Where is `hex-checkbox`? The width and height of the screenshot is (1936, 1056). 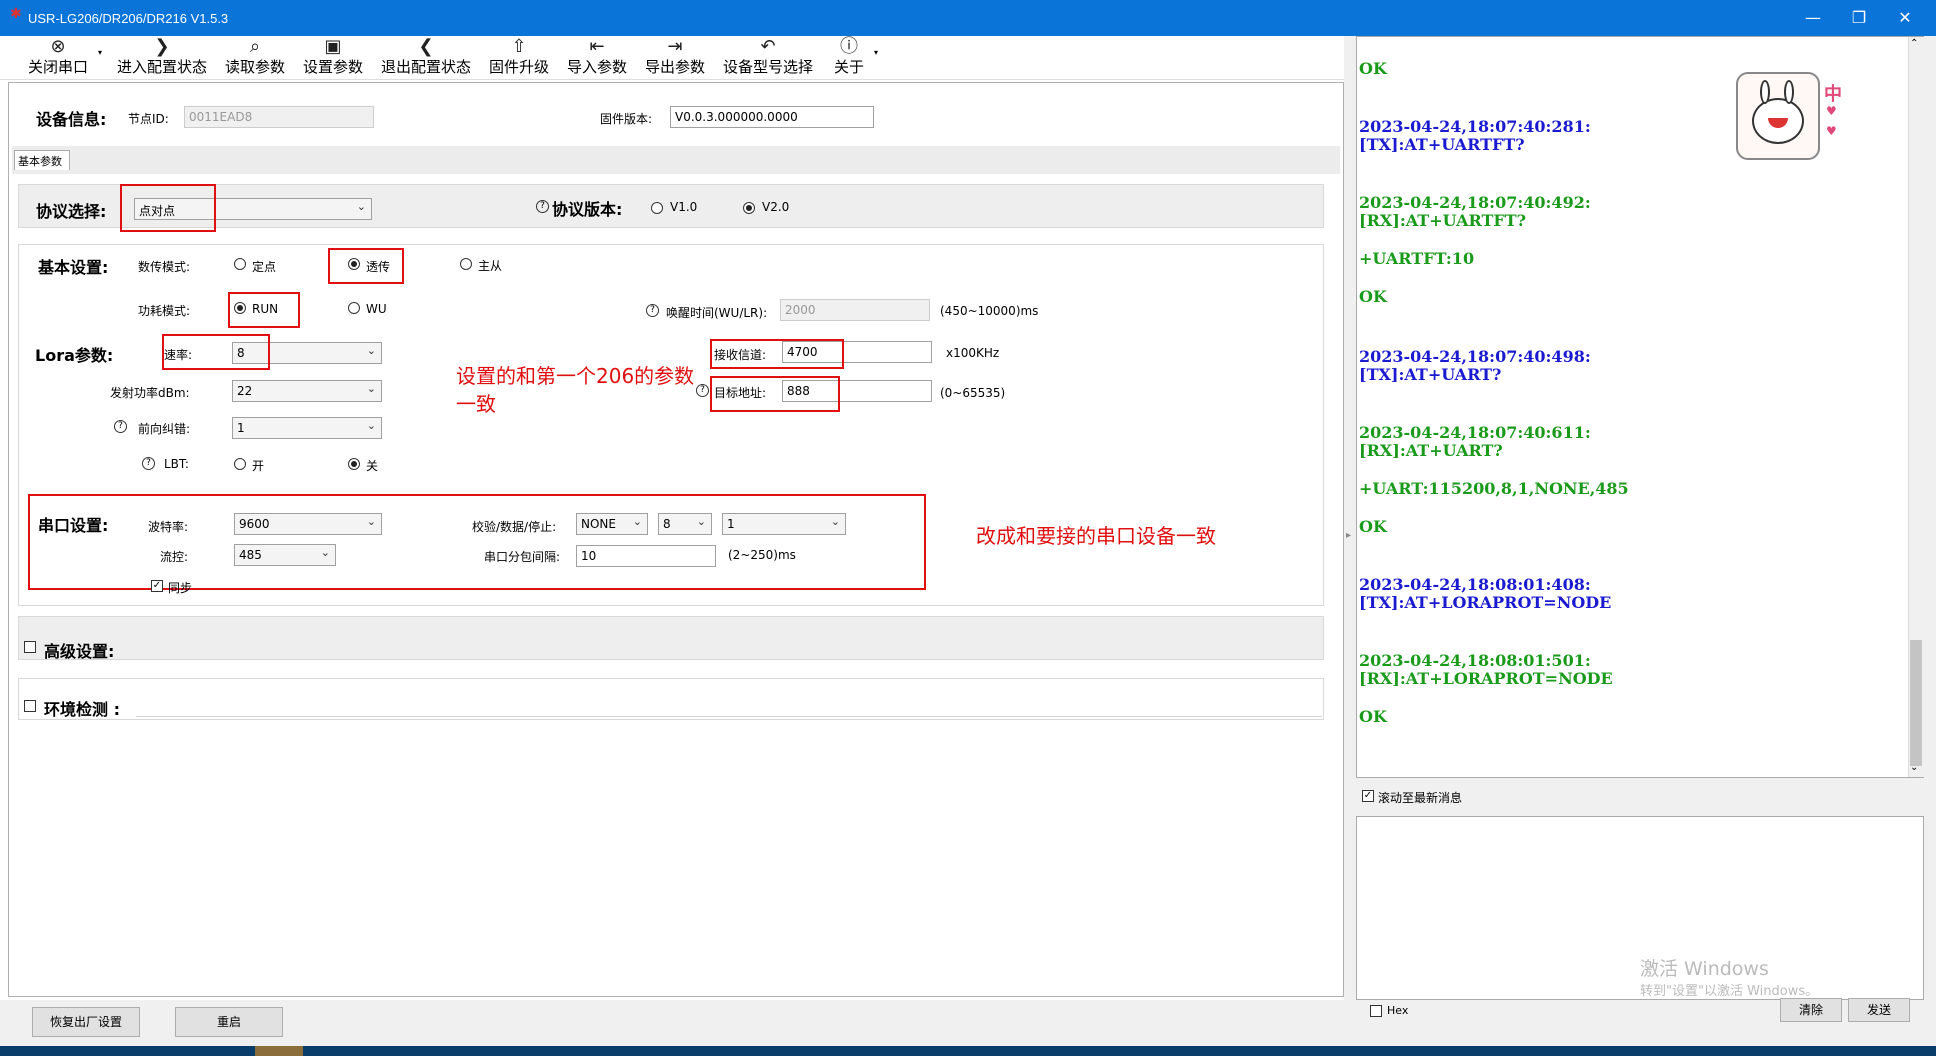 hex-checkbox is located at coordinates (1376, 1011).